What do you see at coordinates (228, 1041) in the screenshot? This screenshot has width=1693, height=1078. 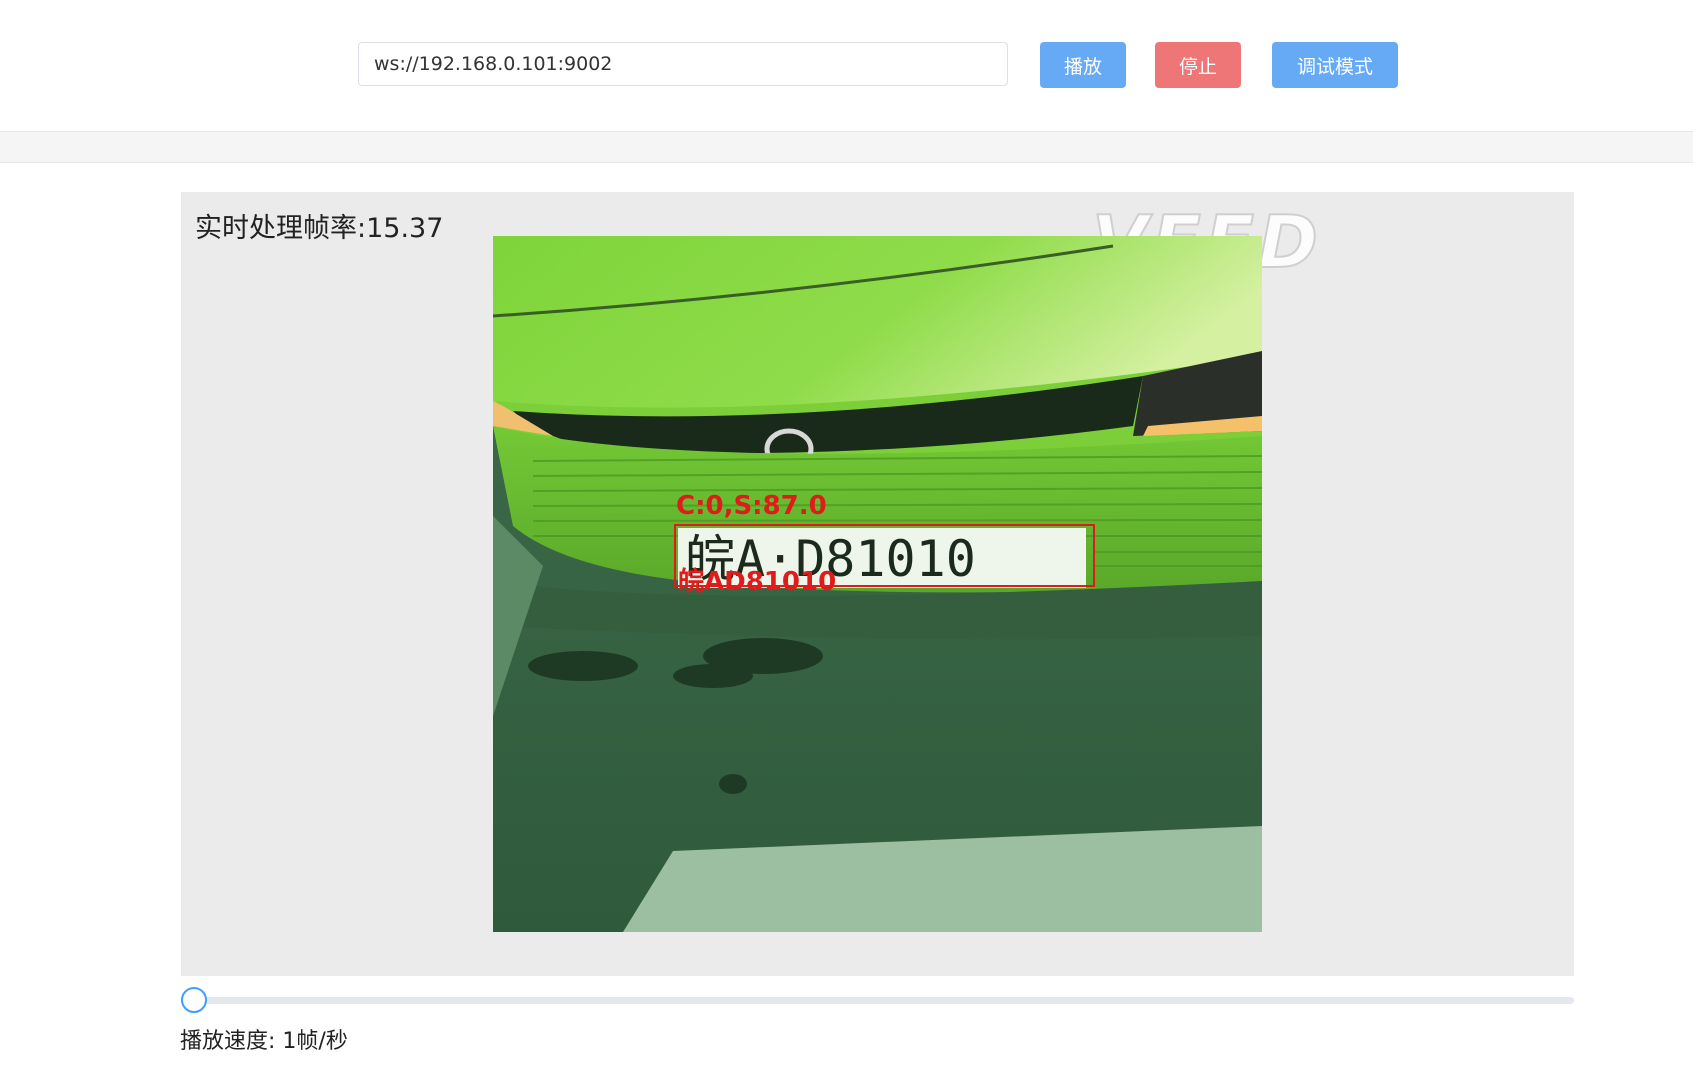 I see `playback-speed-title: 播放速度:` at bounding box center [228, 1041].